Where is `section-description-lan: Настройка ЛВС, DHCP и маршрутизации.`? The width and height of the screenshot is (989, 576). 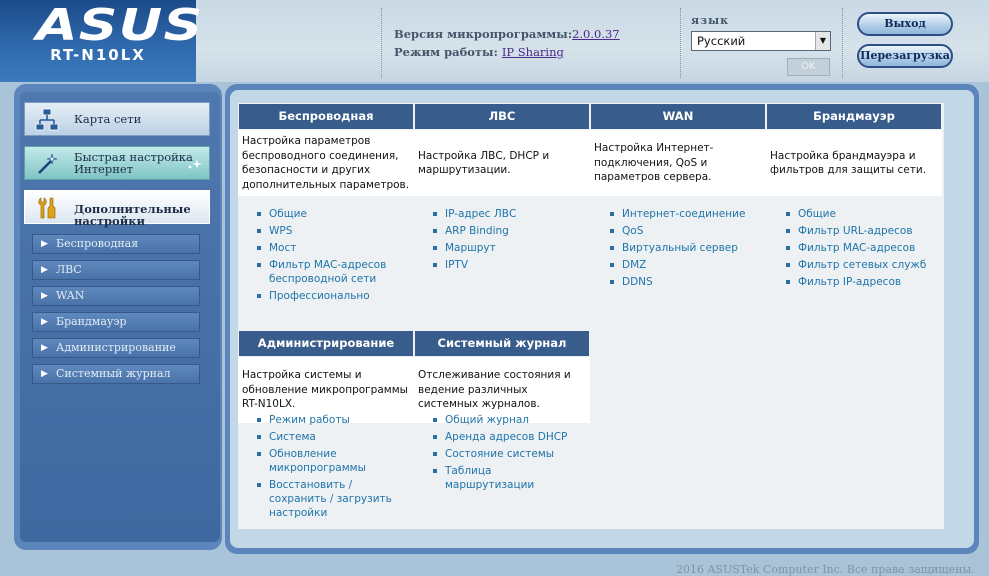
section-description-lan: Настройка ЛВС, DHCP и маршрутизации. is located at coordinates (502, 163).